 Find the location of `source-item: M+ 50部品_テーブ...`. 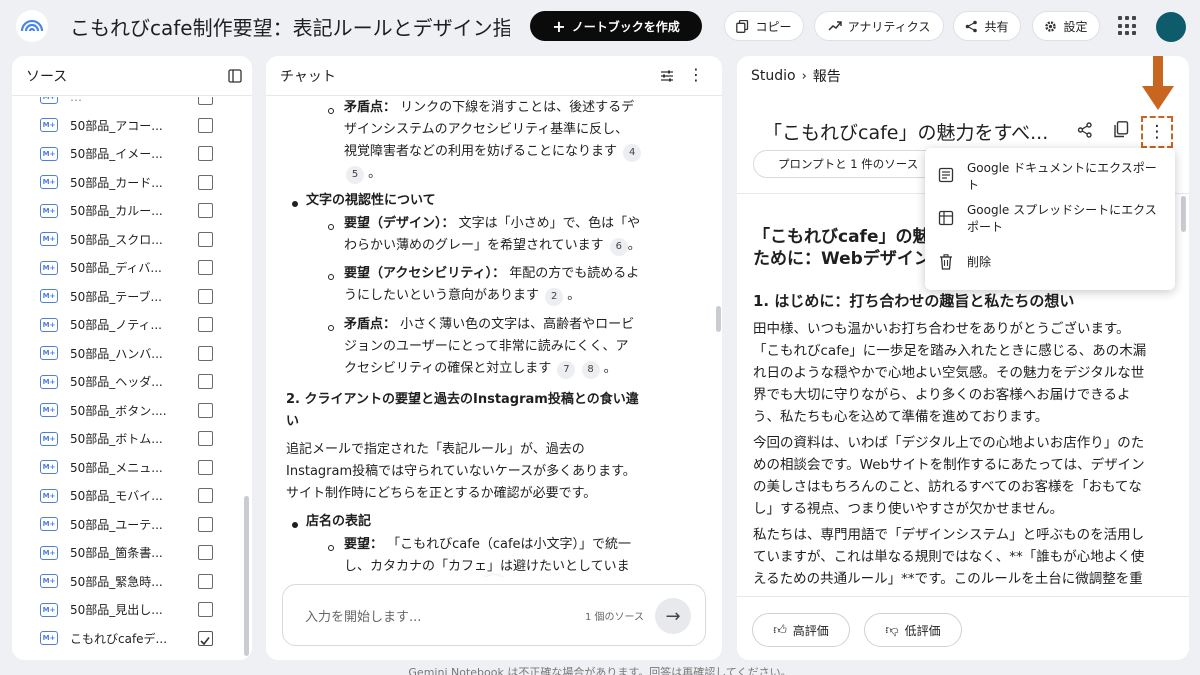

source-item: M+ 50部品_テーブ... is located at coordinates (132, 296).